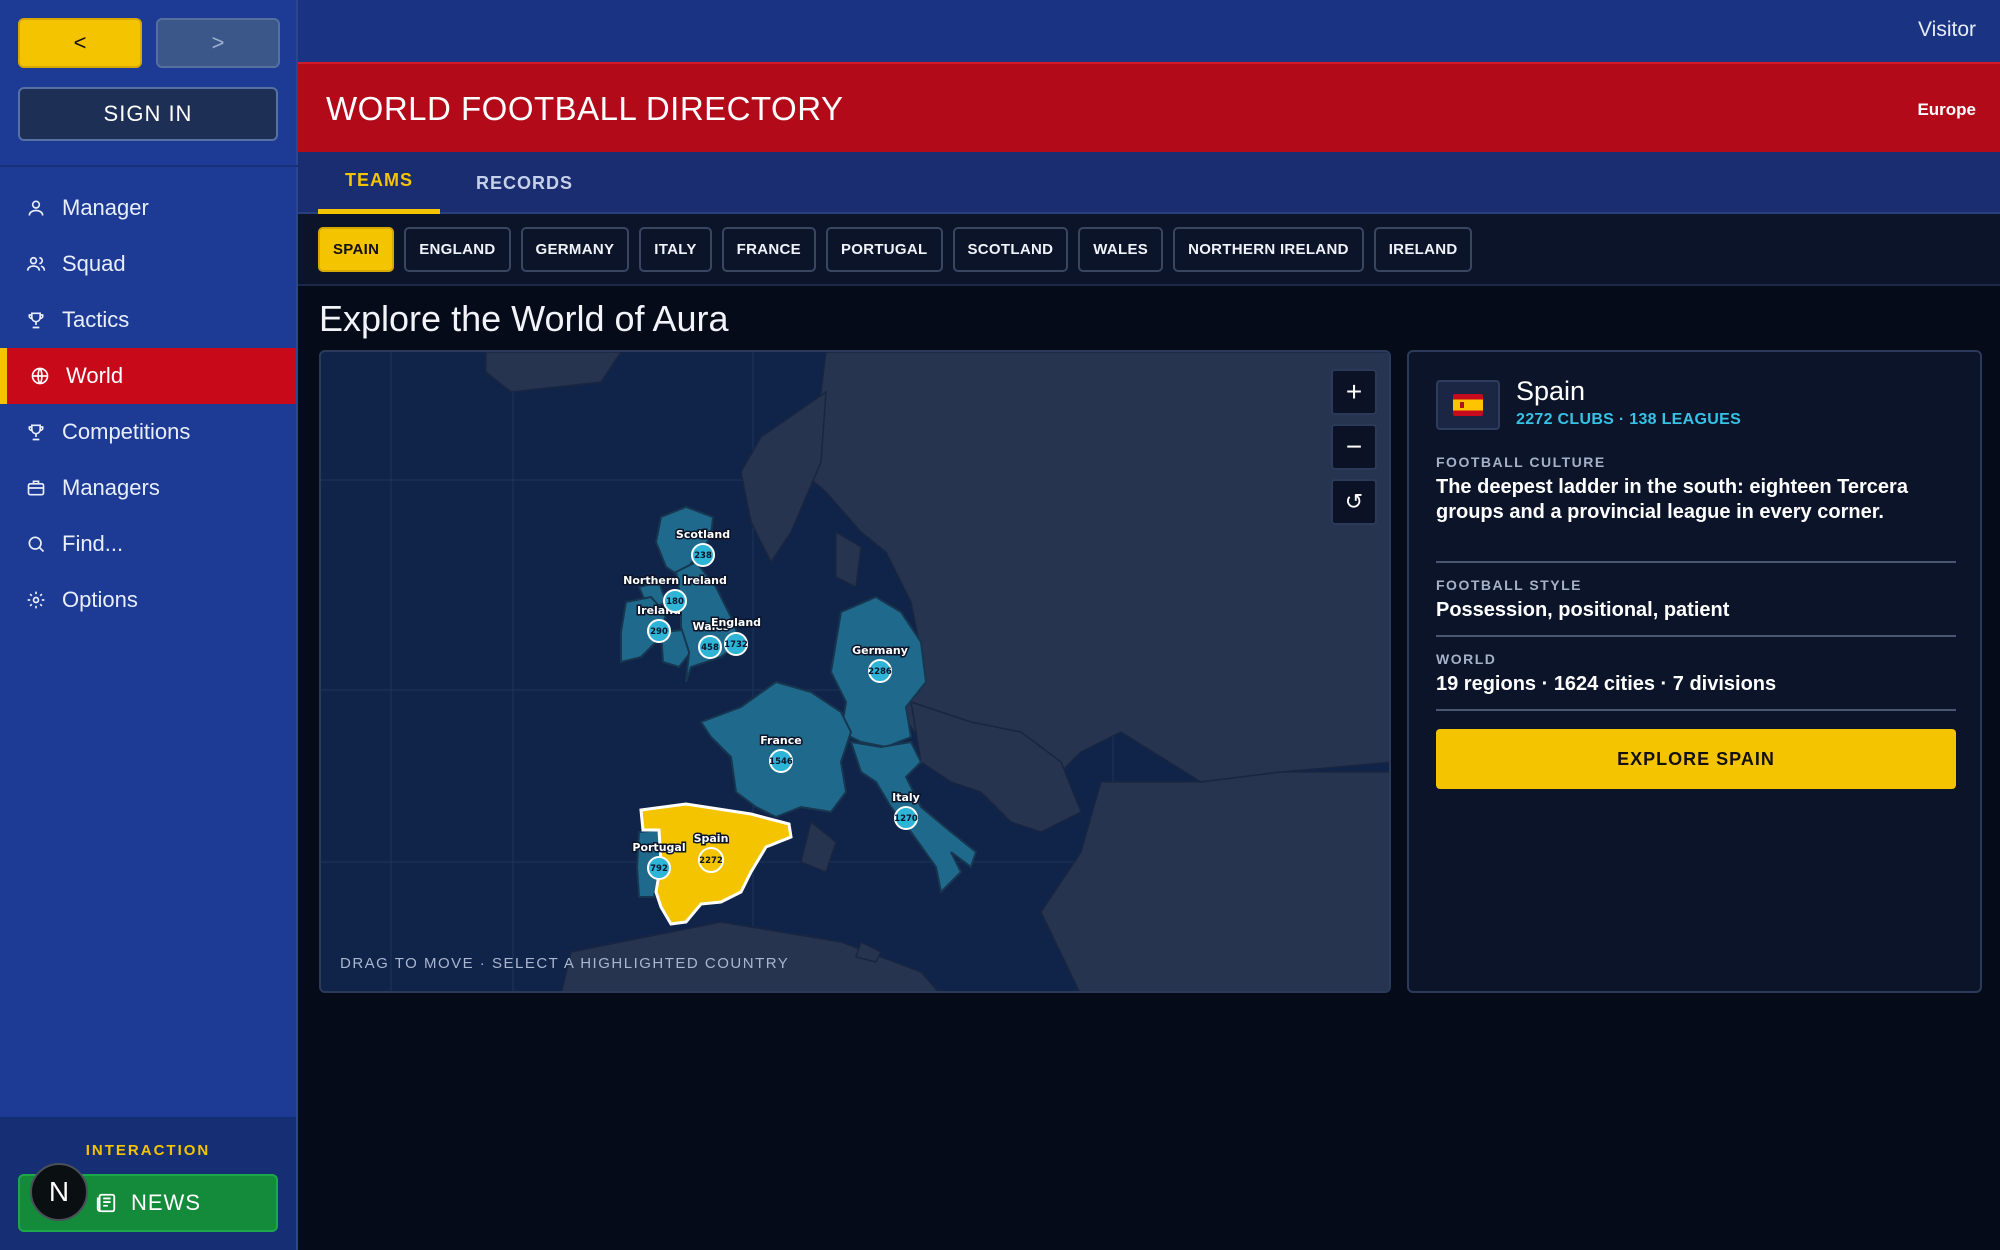 This screenshot has height=1250, width=2000. I want to click on sidebar-item-label: World, so click(95, 375).